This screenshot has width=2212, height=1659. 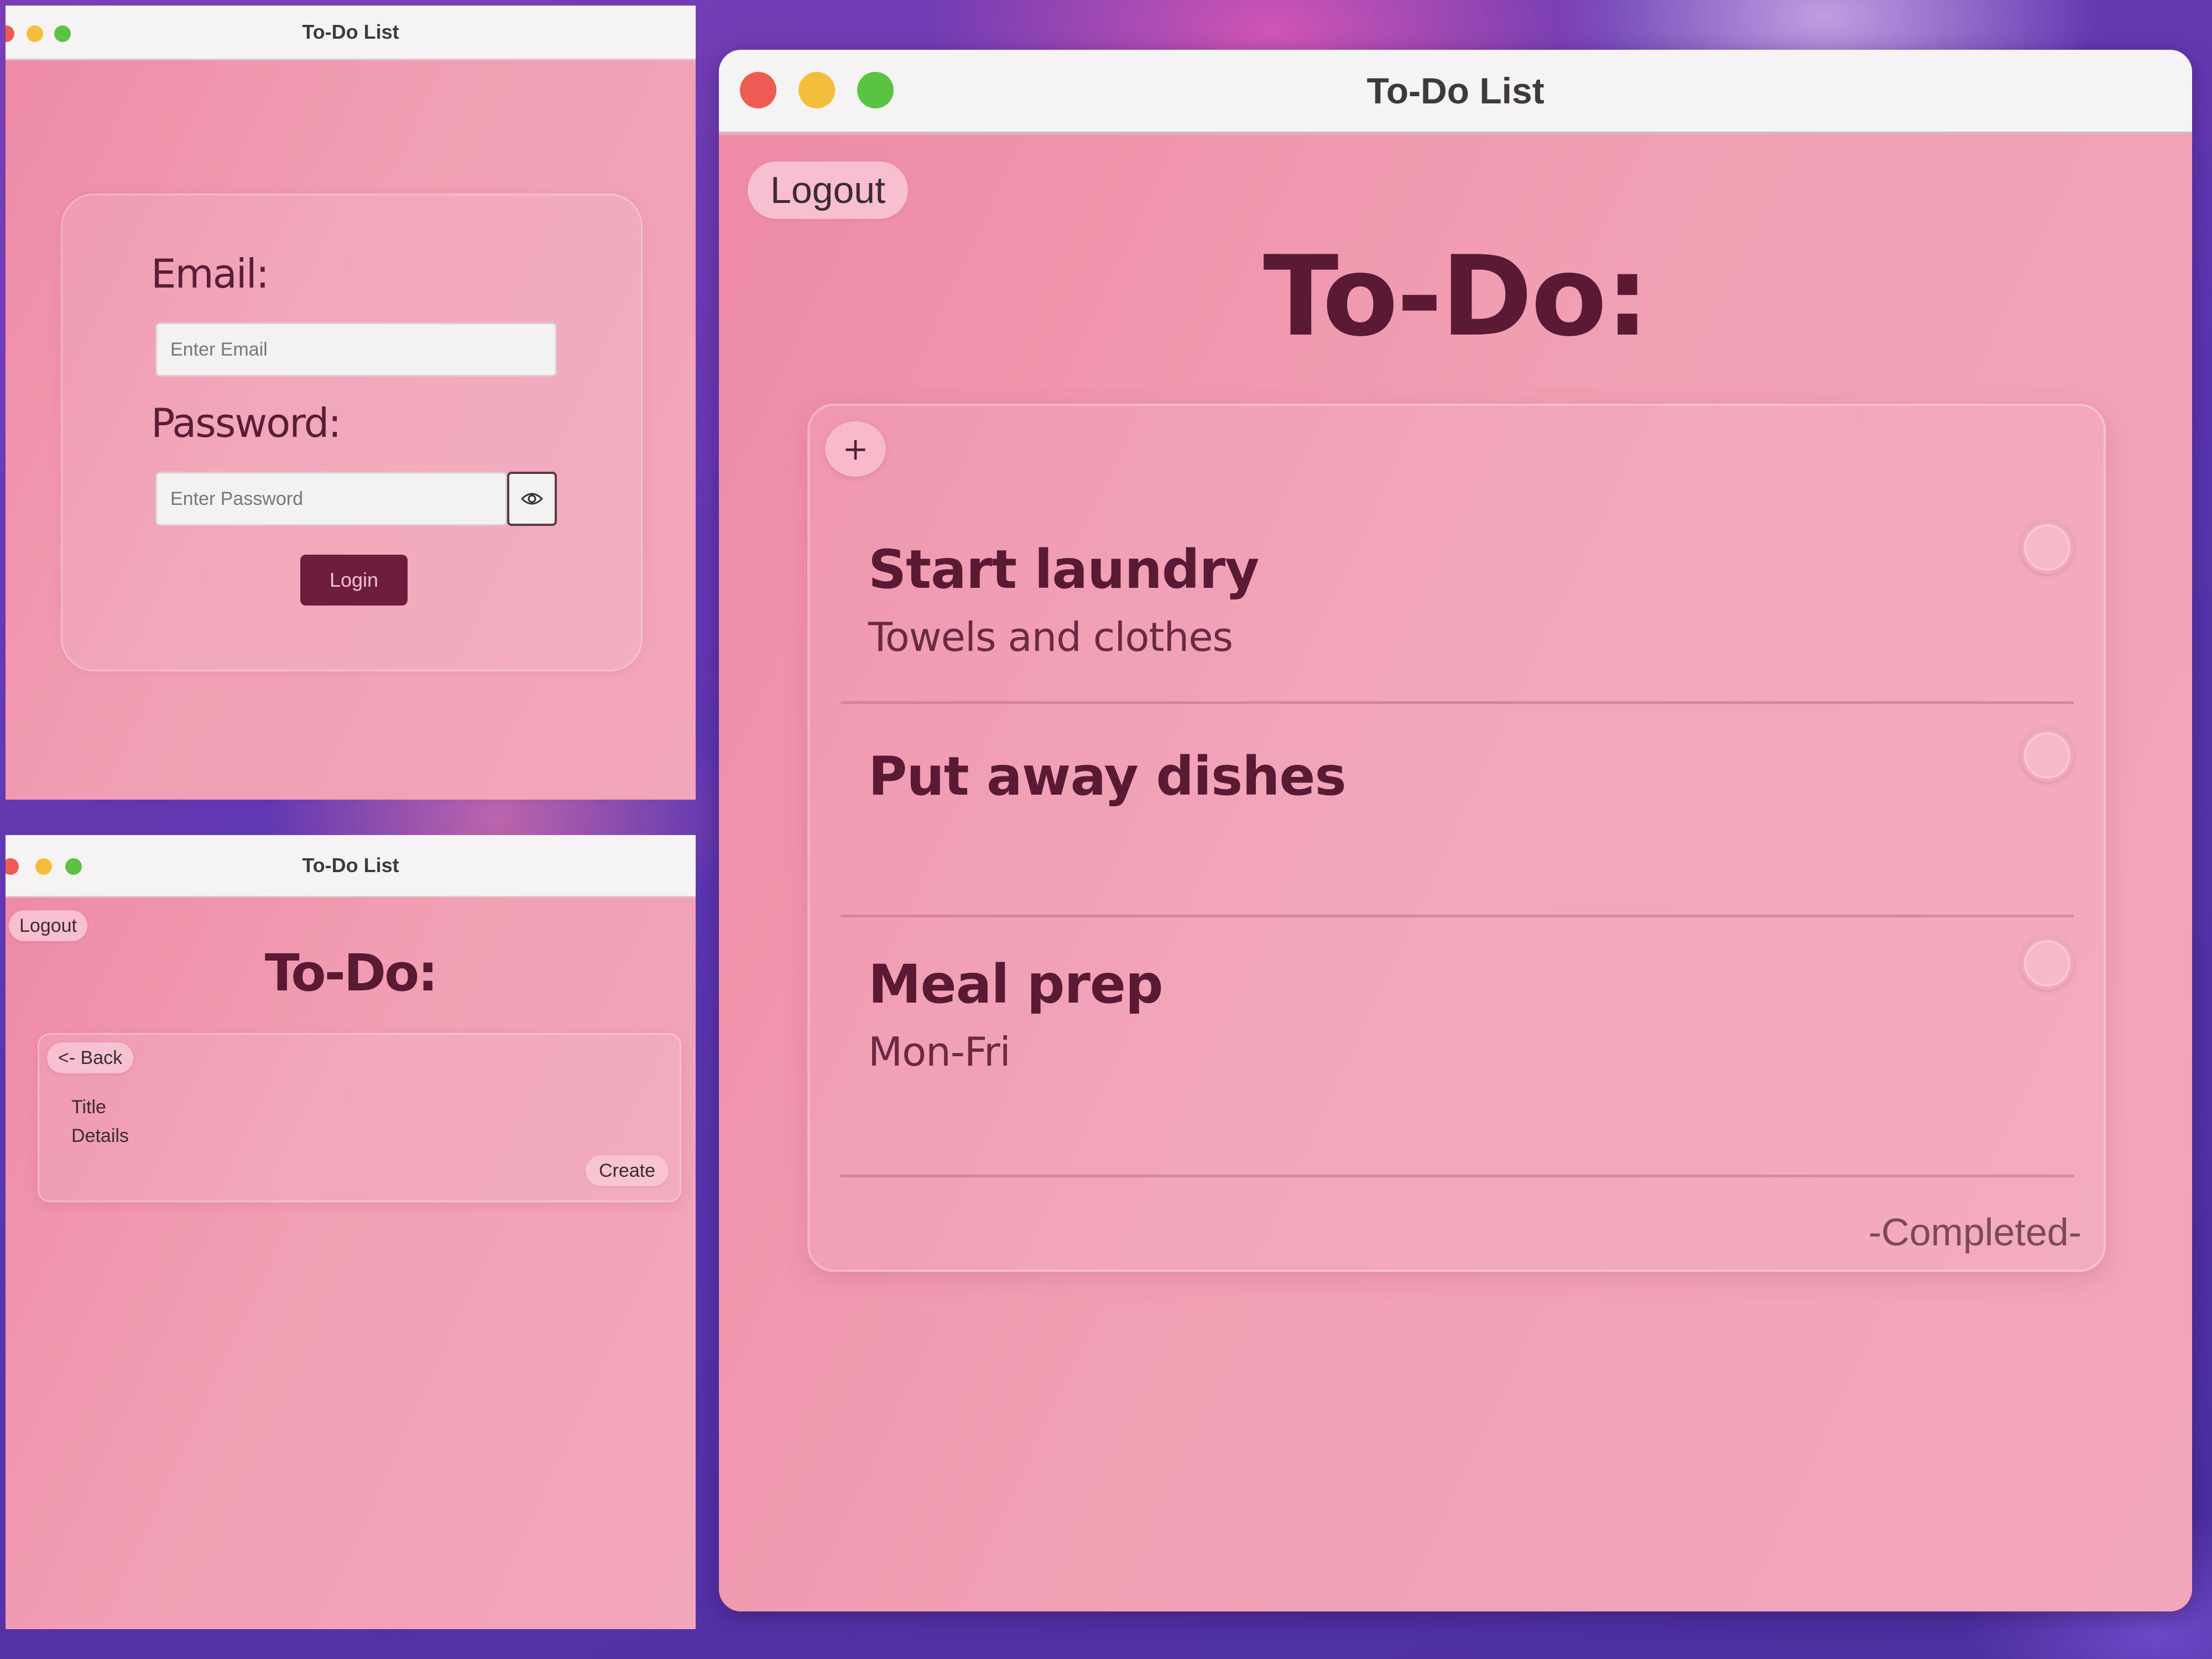 I want to click on task-title: Meal prep, so click(x=1016, y=984).